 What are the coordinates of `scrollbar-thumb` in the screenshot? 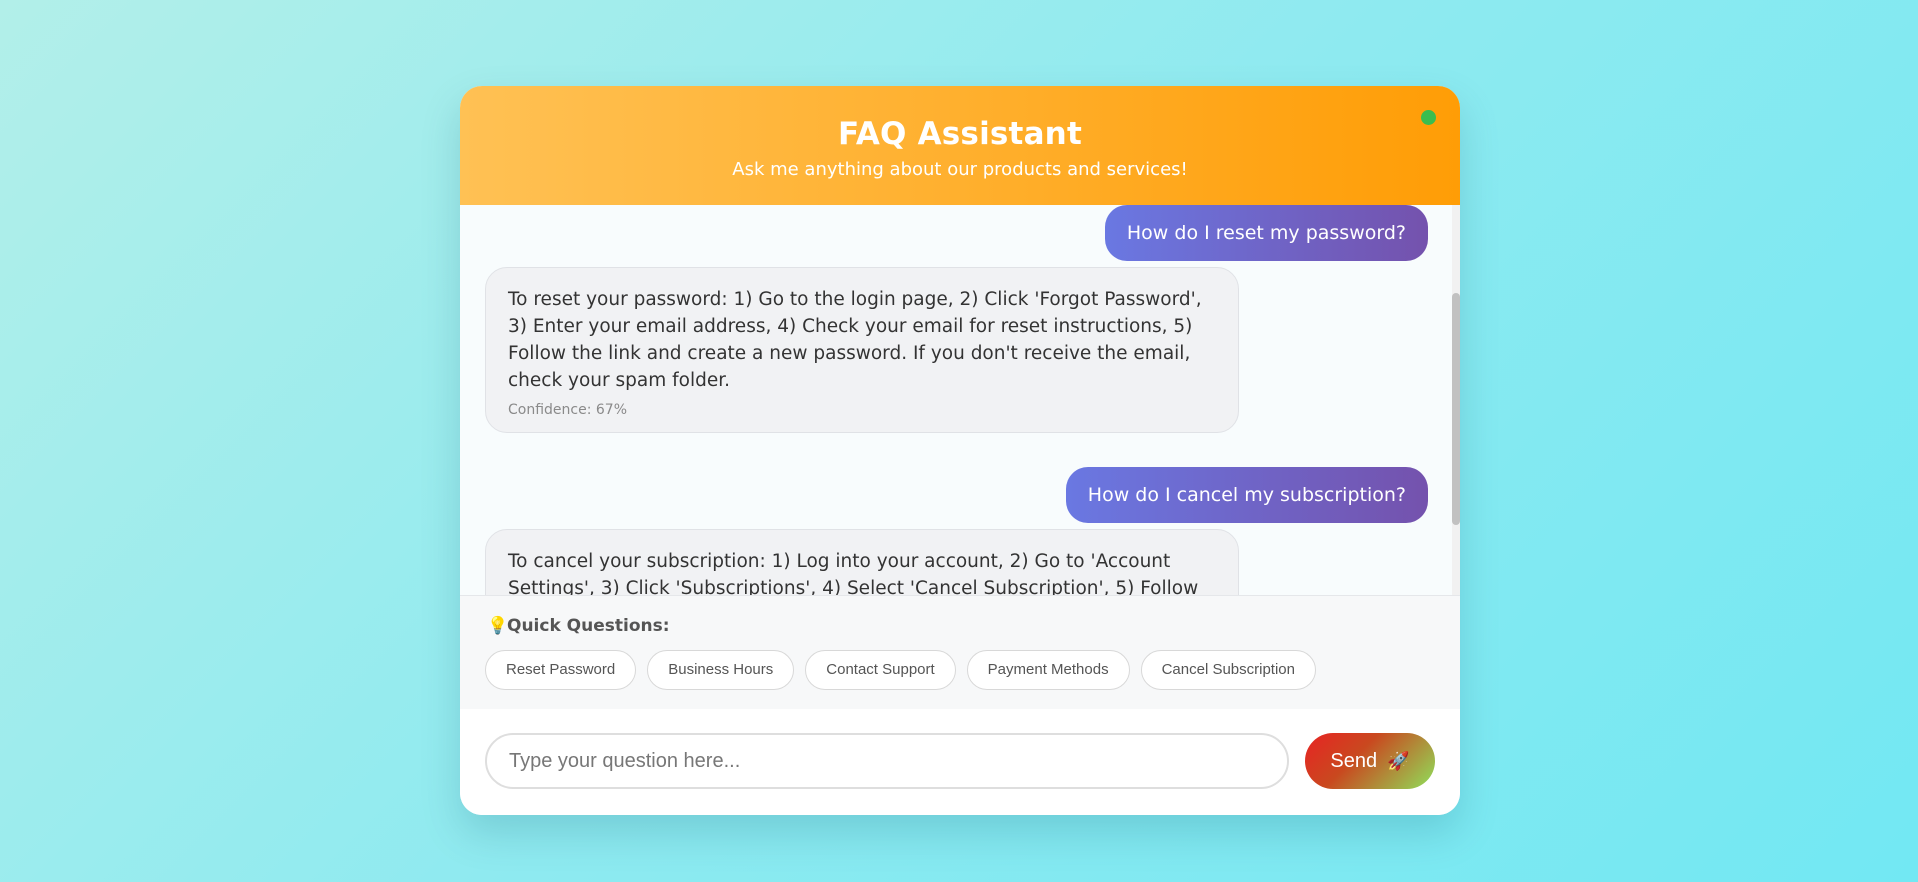 It's located at (1456, 409).